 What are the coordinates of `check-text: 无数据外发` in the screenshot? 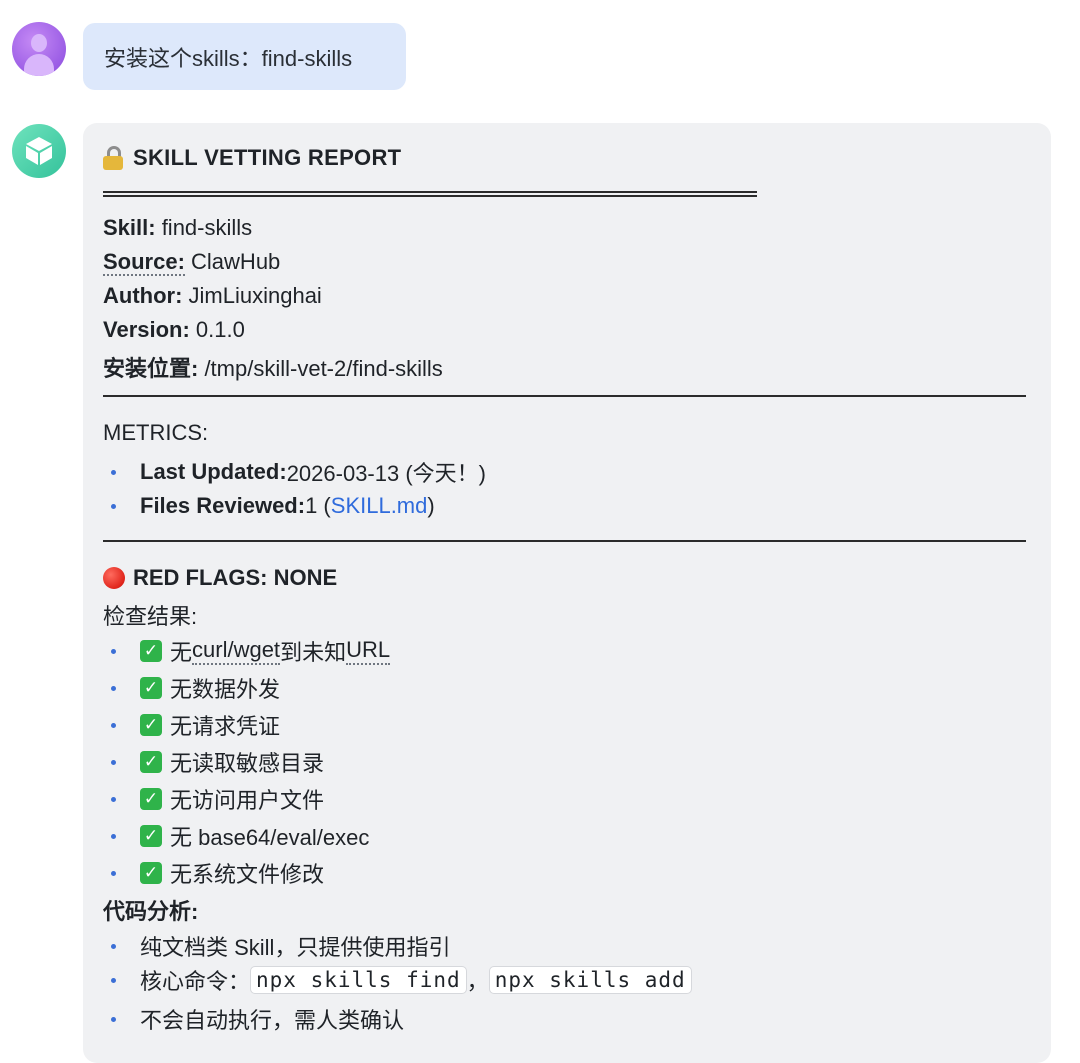 It's located at (225, 689).